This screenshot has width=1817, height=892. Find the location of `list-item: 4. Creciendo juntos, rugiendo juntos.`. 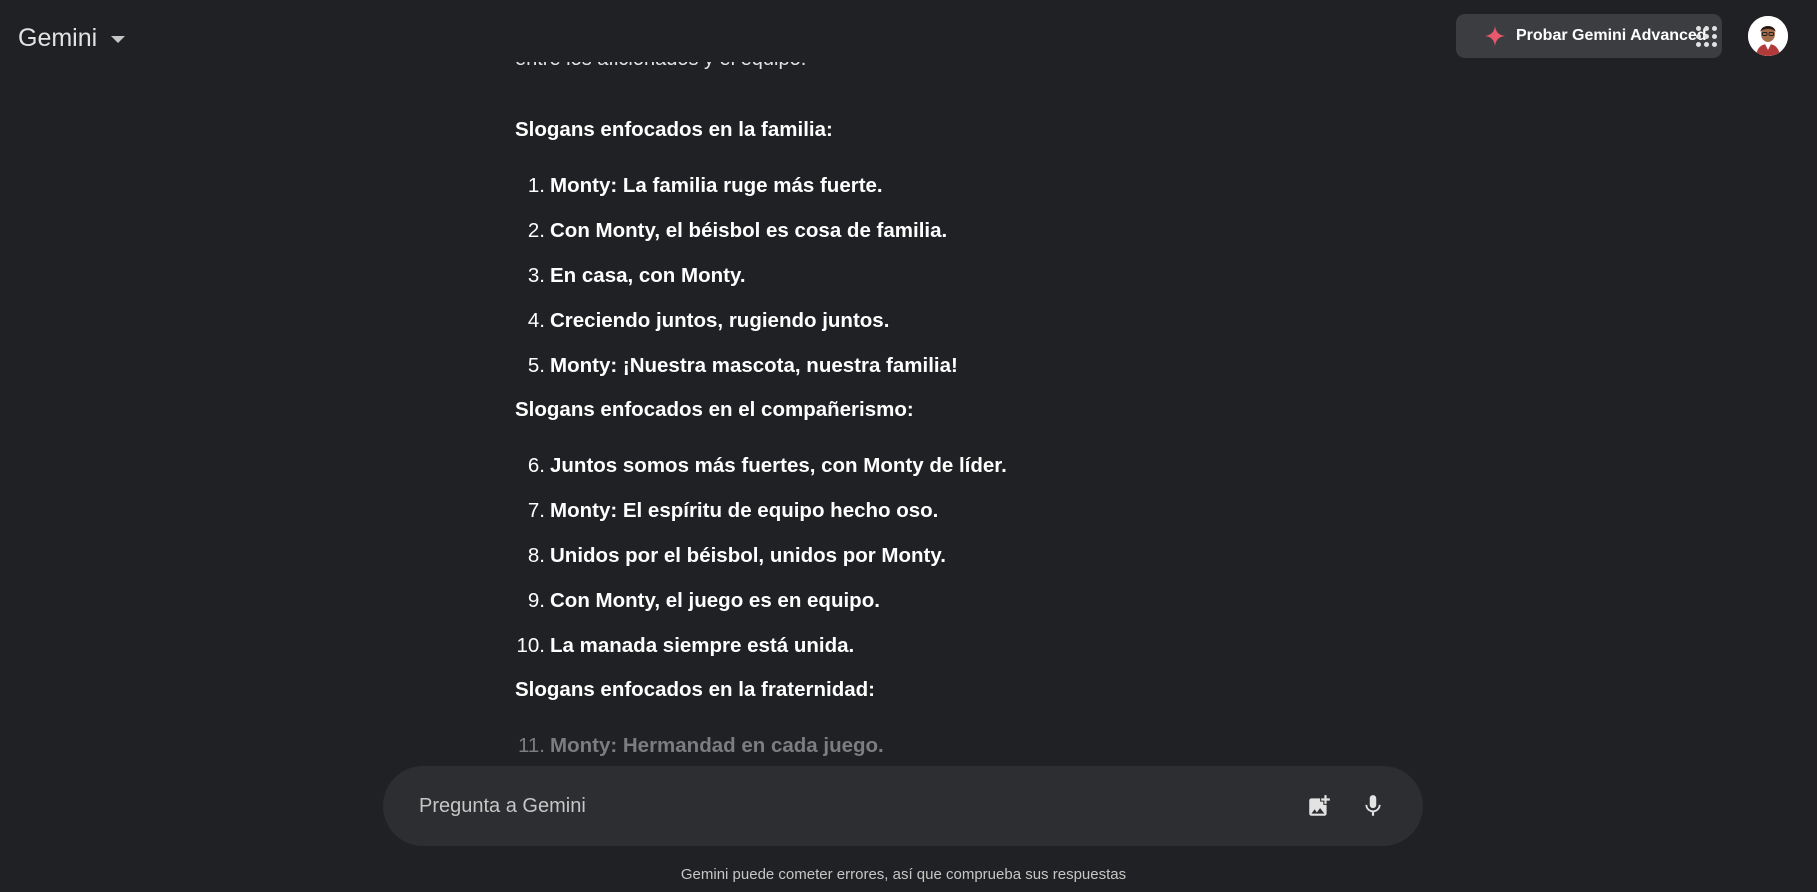

list-item: 4. Creciendo juntos, rugiendo juntos. is located at coordinates (708, 320).